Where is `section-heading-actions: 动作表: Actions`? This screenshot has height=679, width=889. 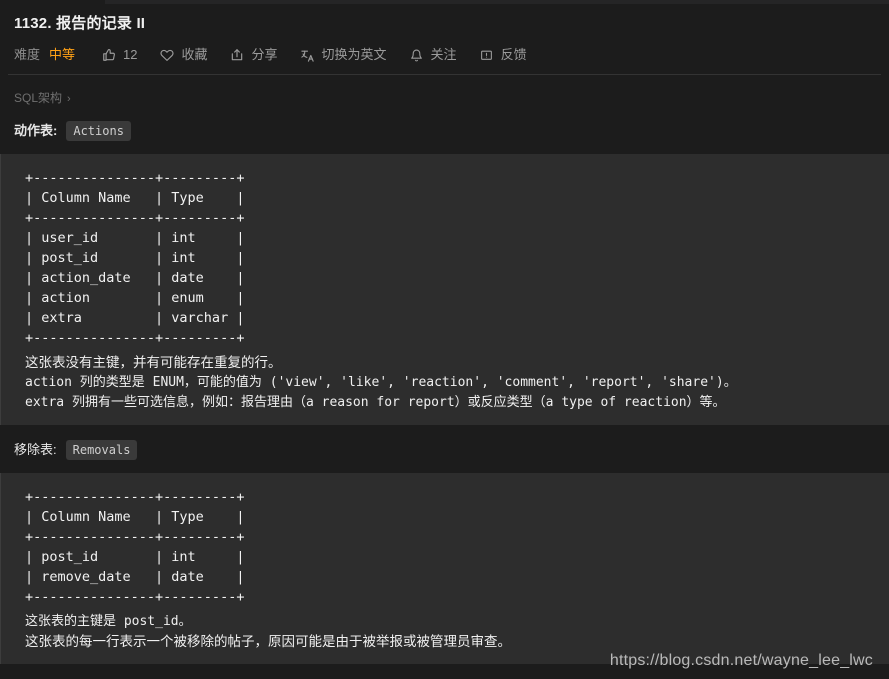
section-heading-actions: 动作表: Actions is located at coordinates (444, 124).